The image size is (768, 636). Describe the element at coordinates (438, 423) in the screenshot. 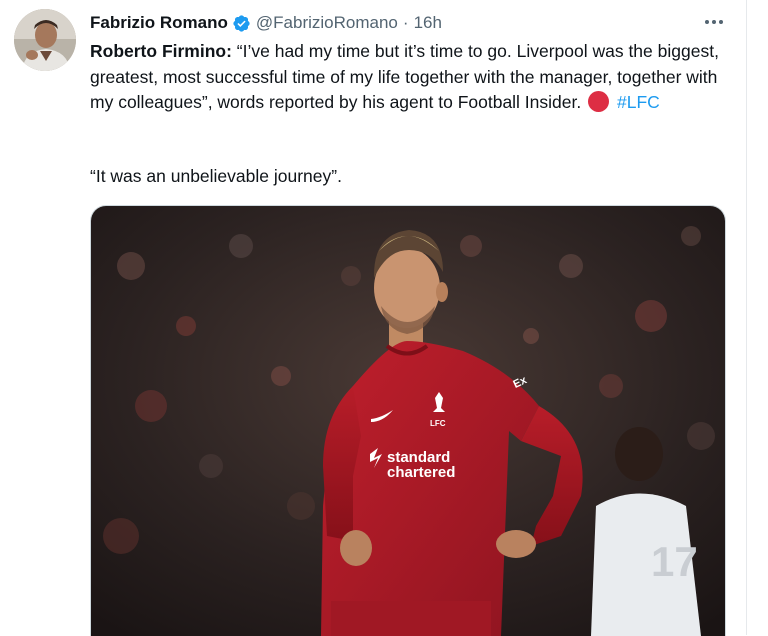

I see `crest-text: LFC` at that location.